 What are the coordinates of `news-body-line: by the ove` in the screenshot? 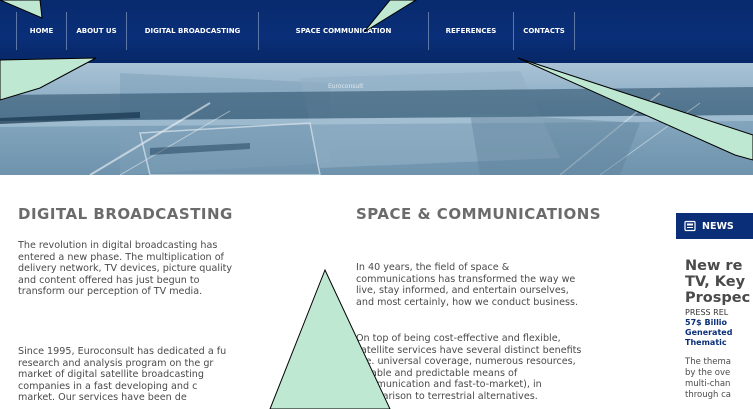 It's located at (708, 373).